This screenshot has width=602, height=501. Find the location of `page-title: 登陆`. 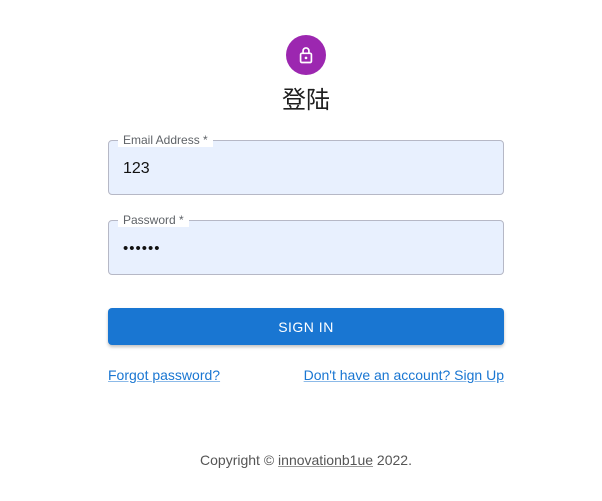

page-title: 登陆 is located at coordinates (306, 100).